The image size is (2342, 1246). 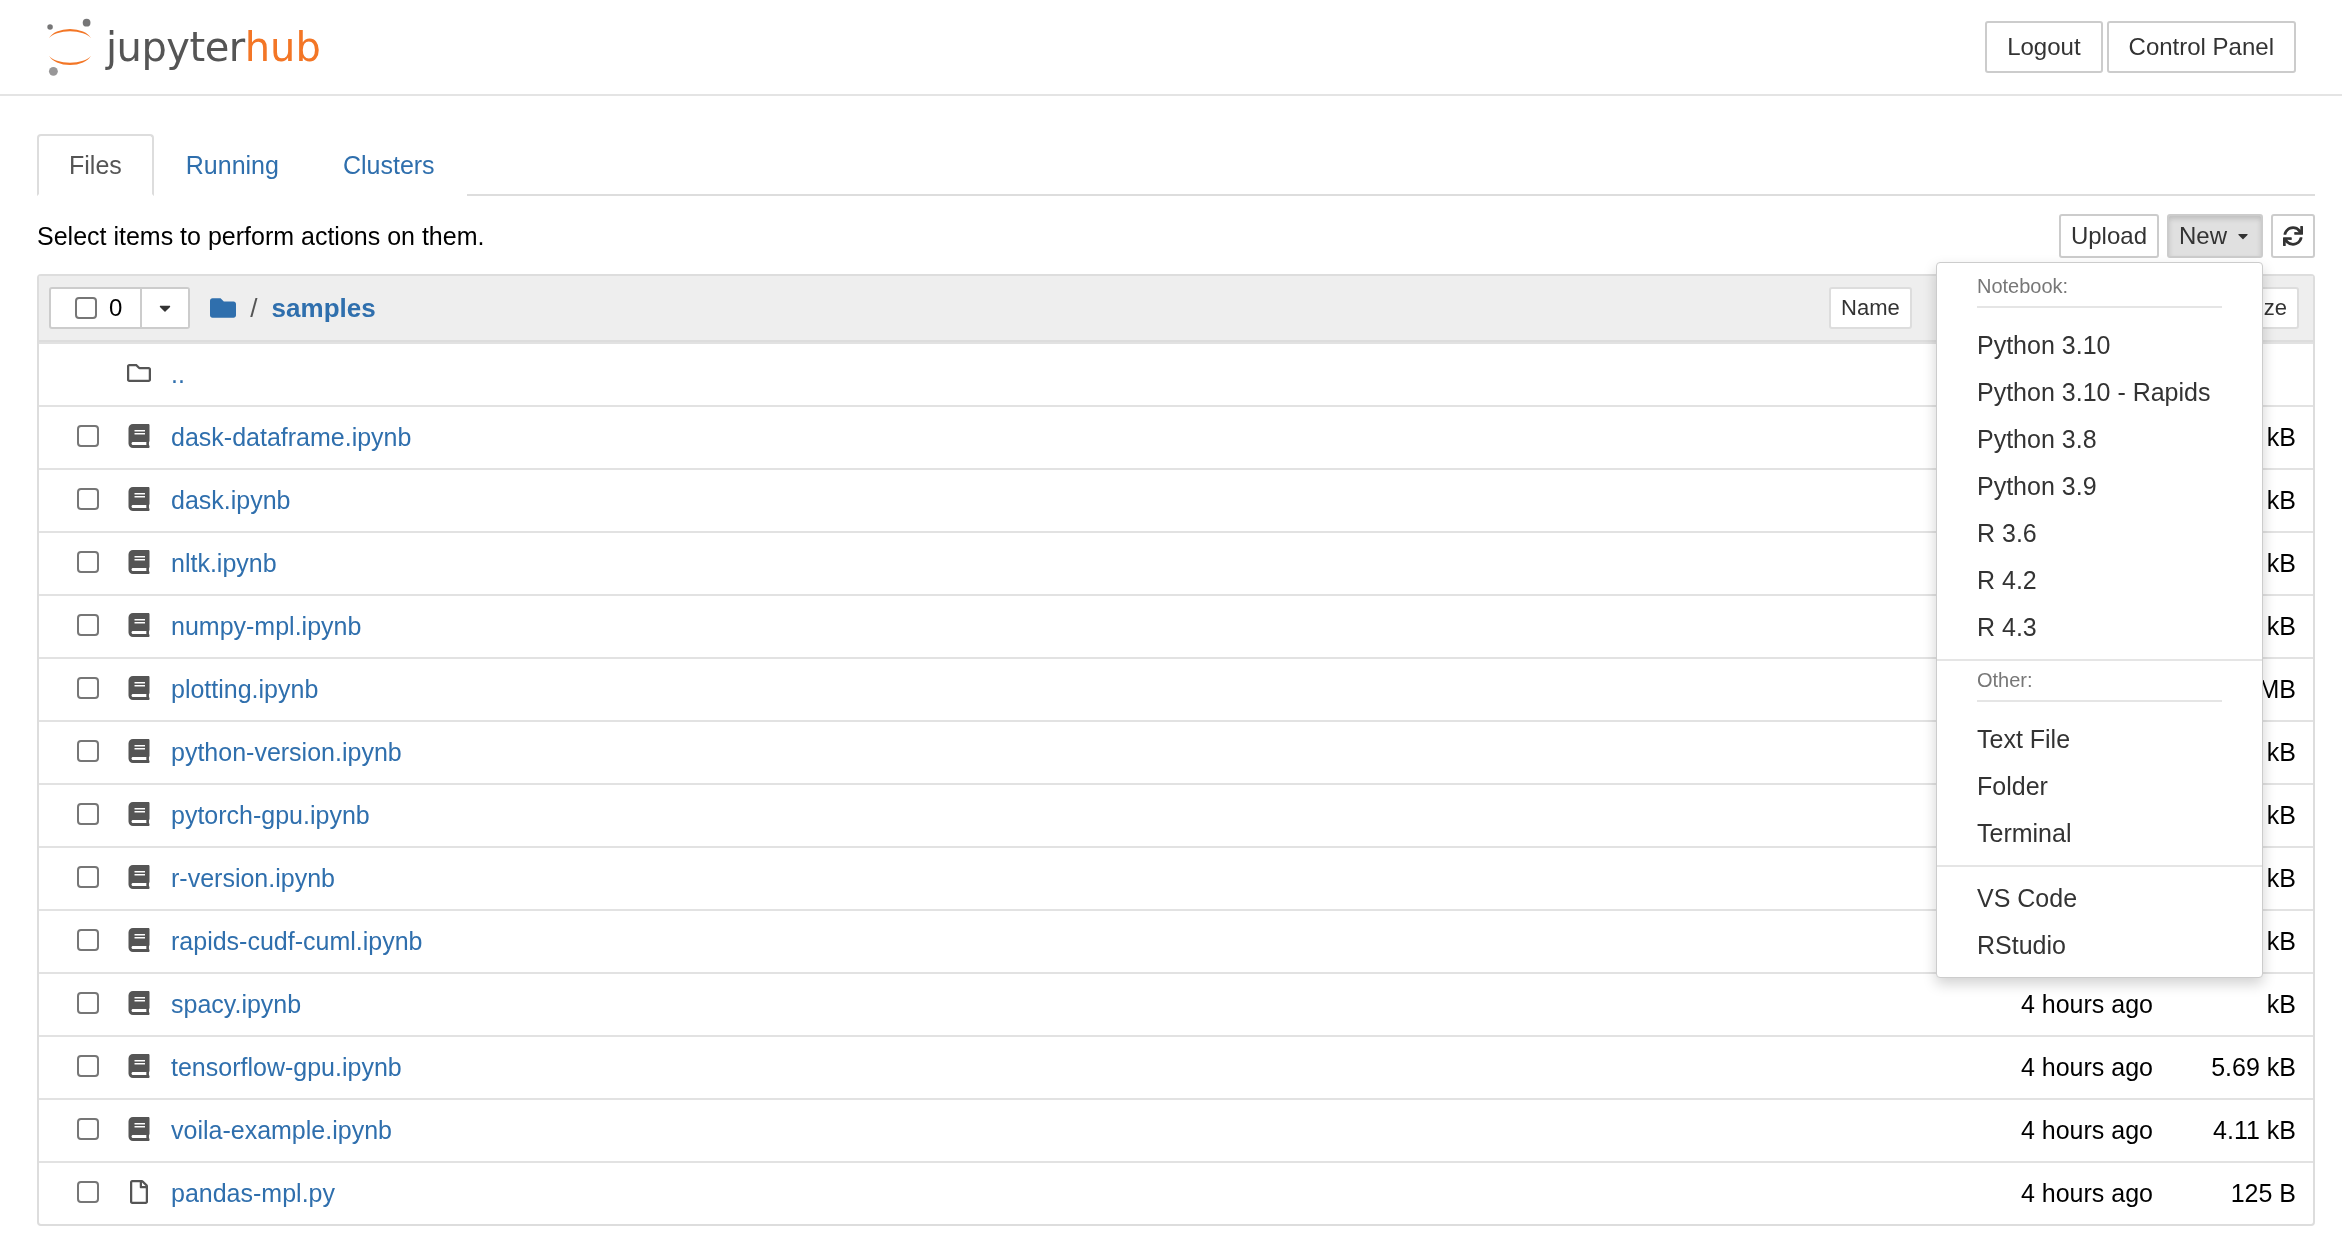 I want to click on file-link: r-version.ipynb, so click(x=253, y=878).